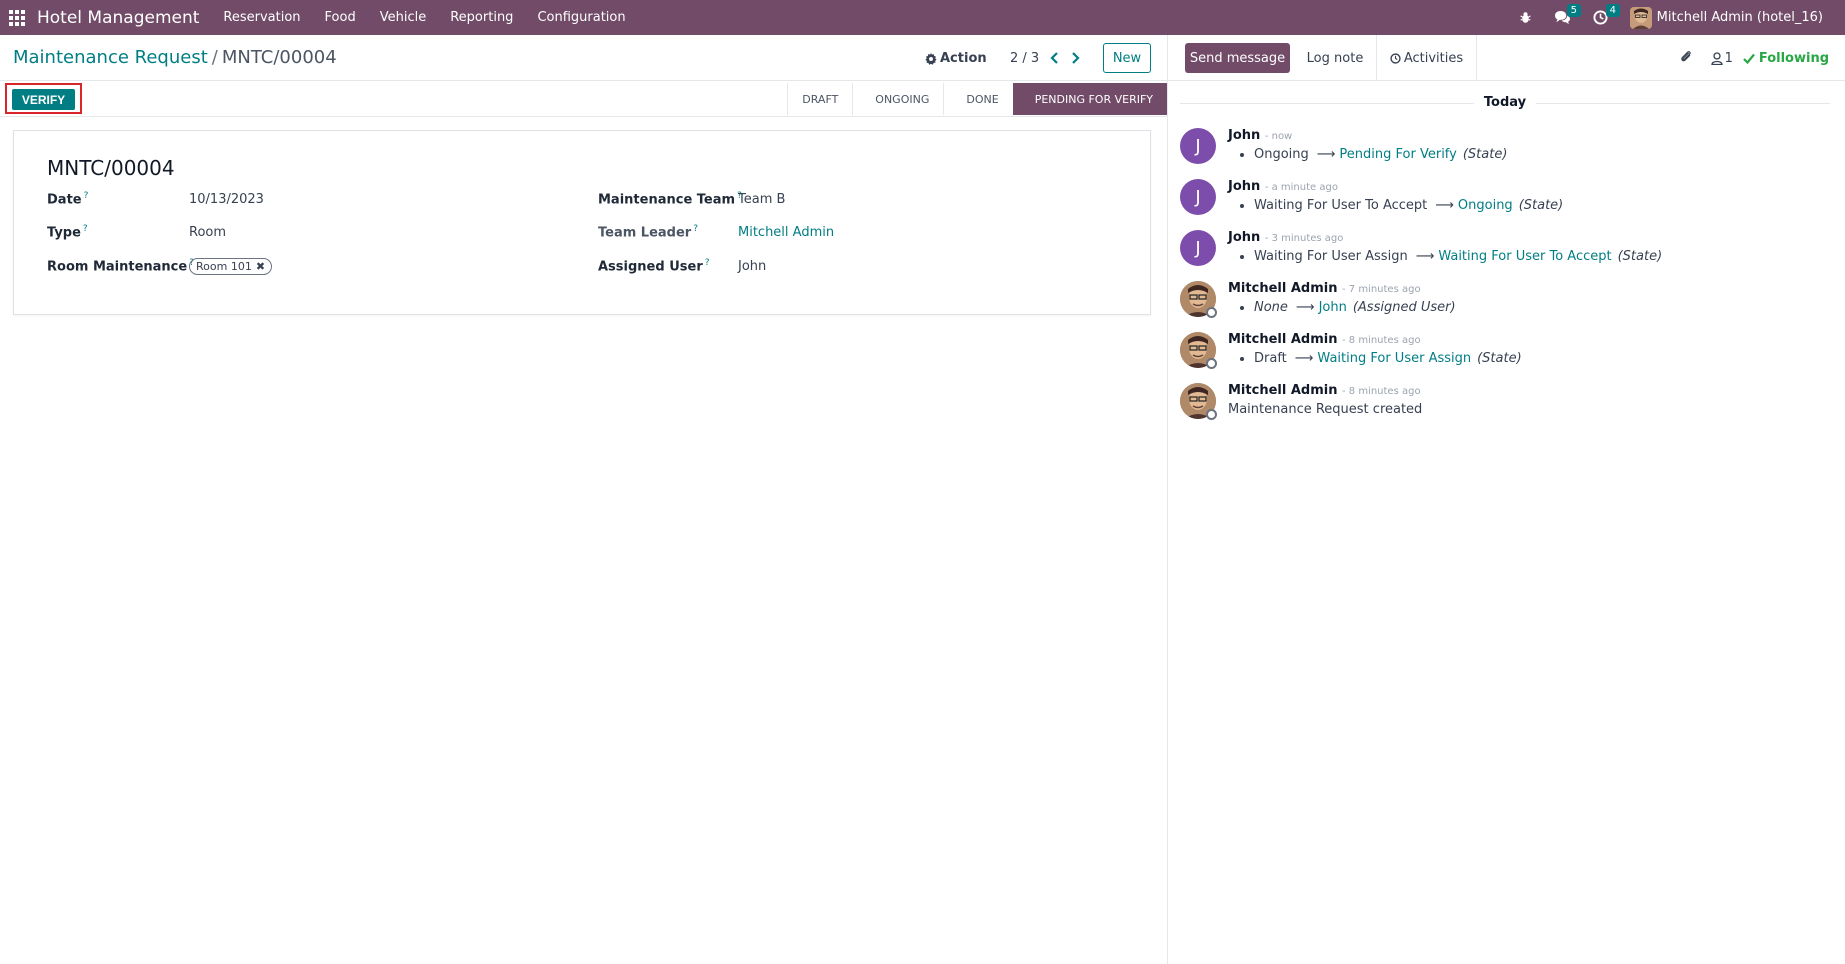 This screenshot has width=1845, height=964. What do you see at coordinates (1127, 58) in the screenshot?
I see `new-record-button: New` at bounding box center [1127, 58].